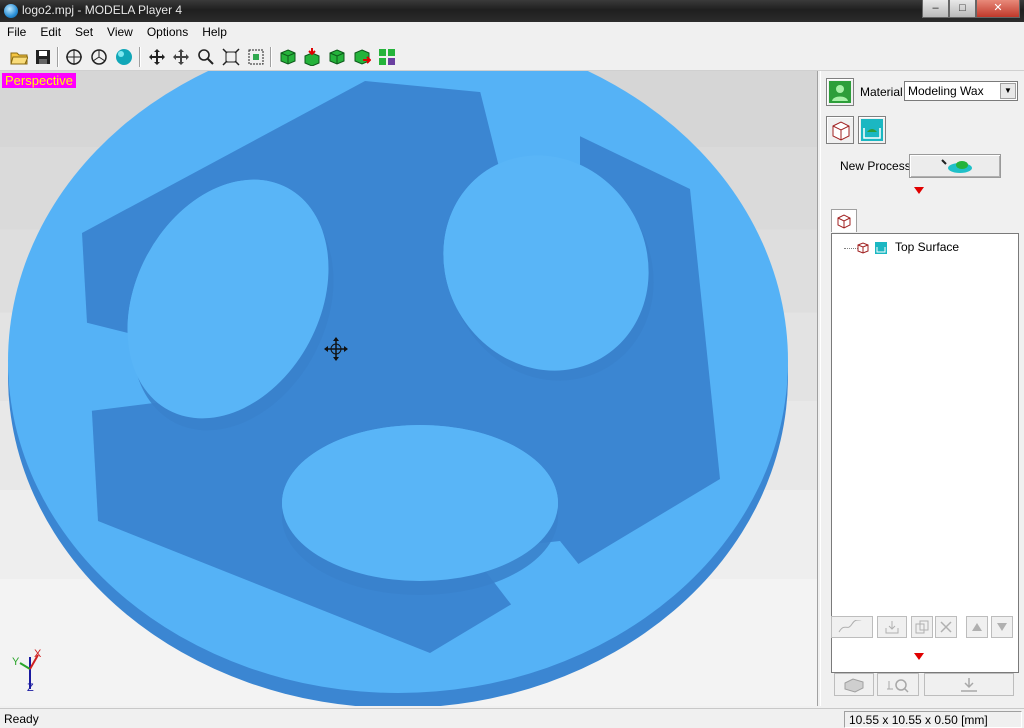  I want to click on tab-model, so click(844, 220).